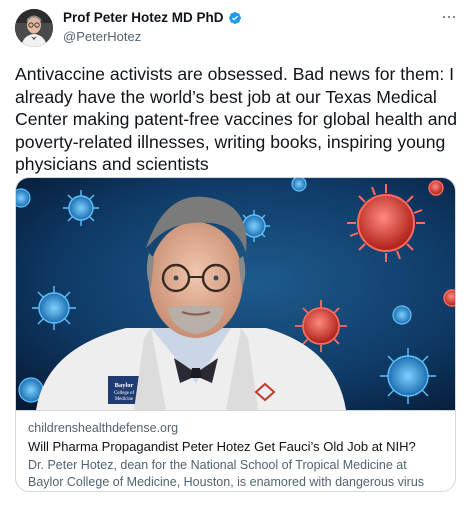 The height and width of the screenshot is (505, 474). I want to click on badge-line-3: Medicine, so click(124, 399).